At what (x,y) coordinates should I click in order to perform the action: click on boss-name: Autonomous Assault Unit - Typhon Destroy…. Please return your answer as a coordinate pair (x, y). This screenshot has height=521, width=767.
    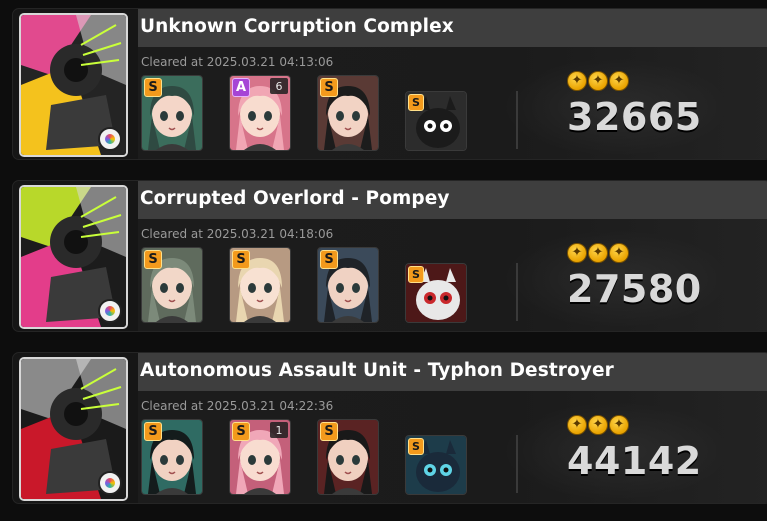
    Looking at the image, I should click on (377, 370).